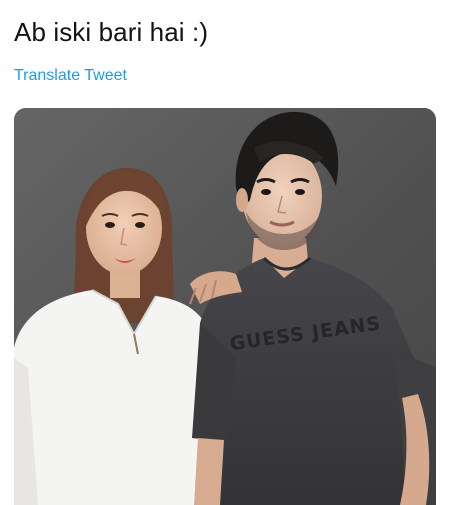 The height and width of the screenshot is (505, 450). I want to click on tweet-text: Ab iski bari hai :), so click(111, 32).